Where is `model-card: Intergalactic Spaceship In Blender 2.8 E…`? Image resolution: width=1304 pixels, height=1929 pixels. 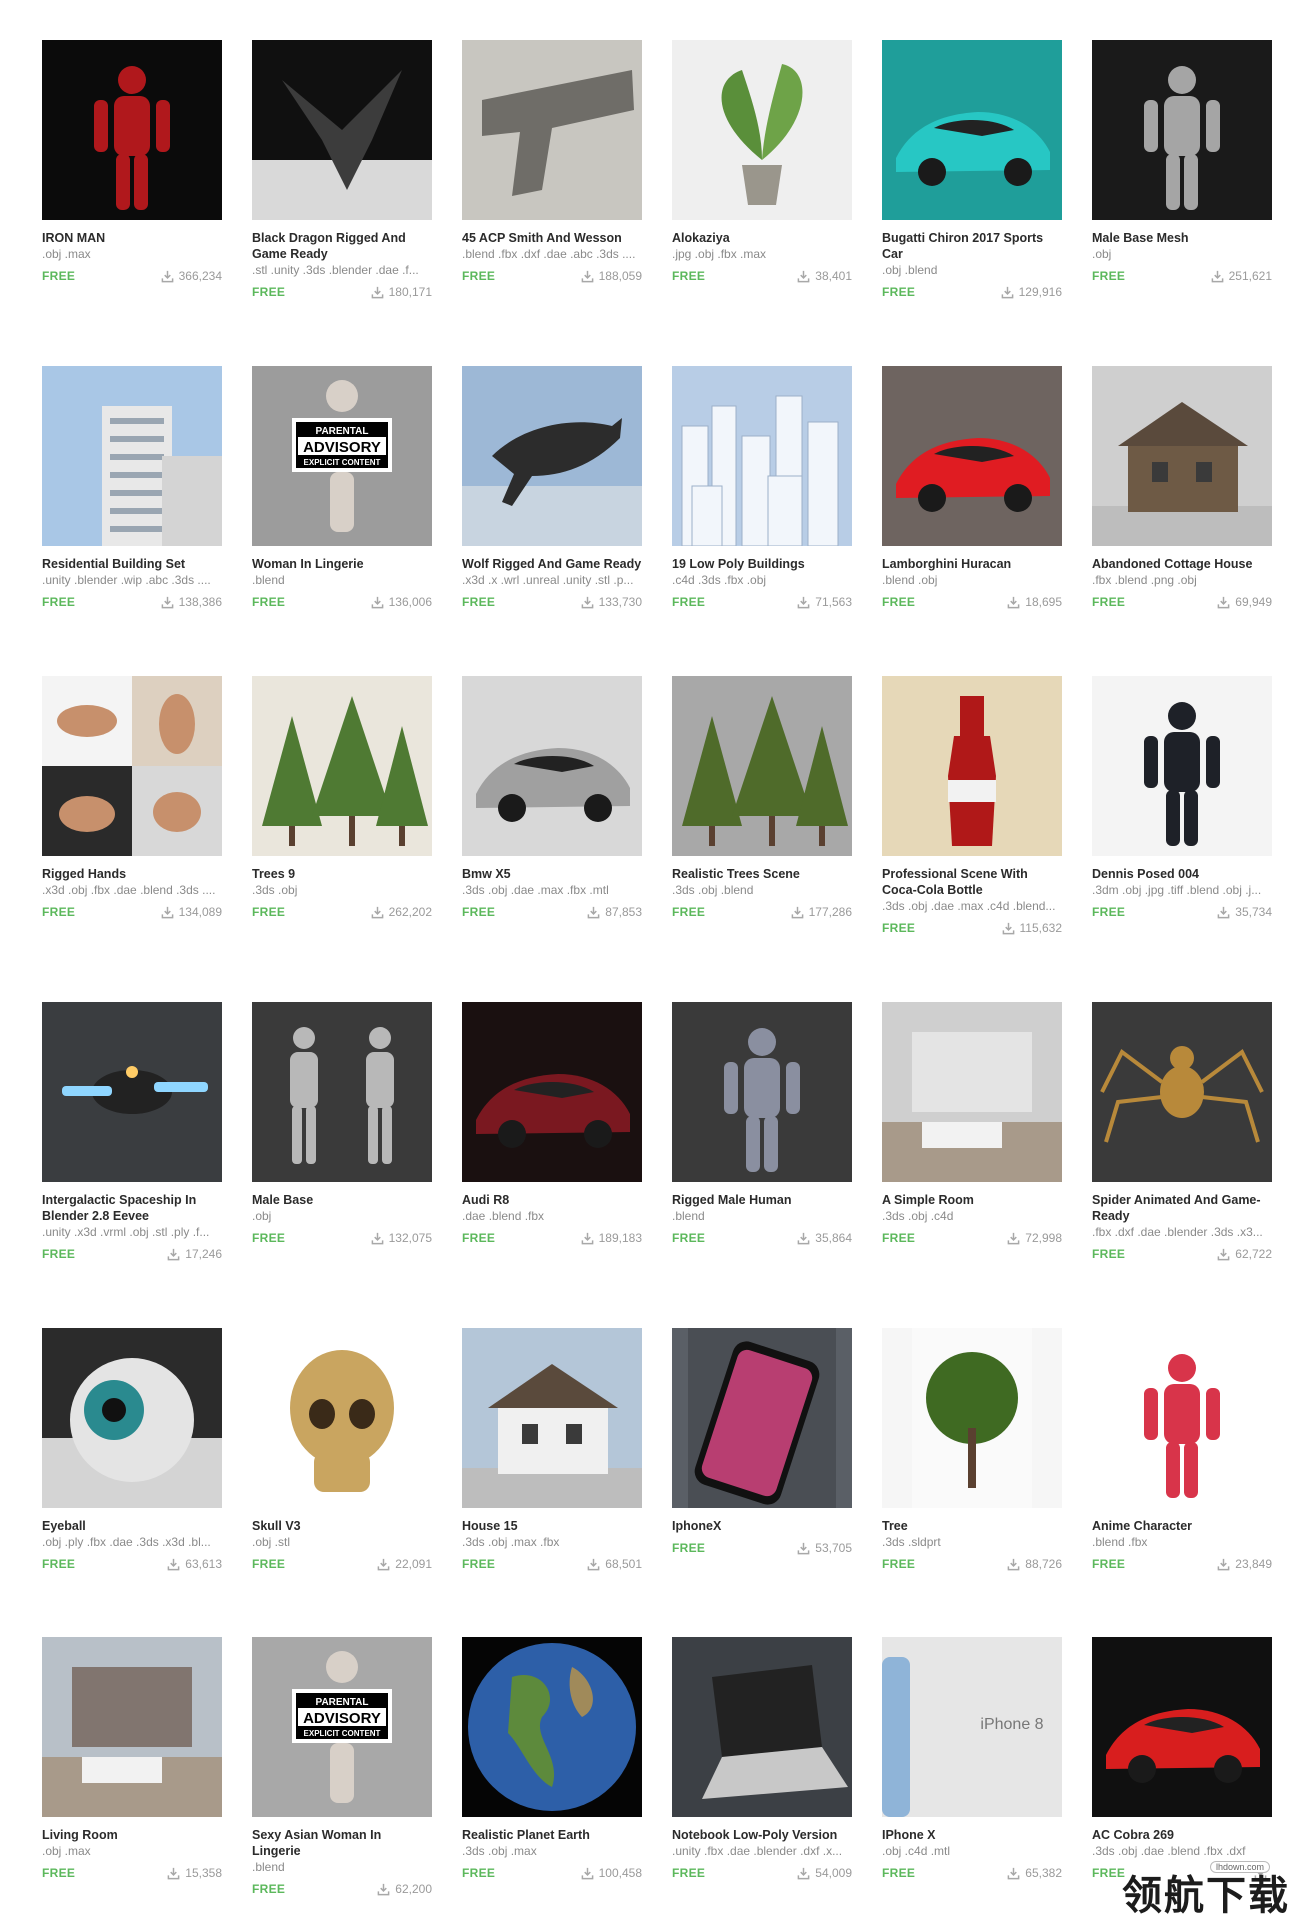
model-card: Intergalactic Spaceship In Blender 2.8 E… is located at coordinates (132, 1132).